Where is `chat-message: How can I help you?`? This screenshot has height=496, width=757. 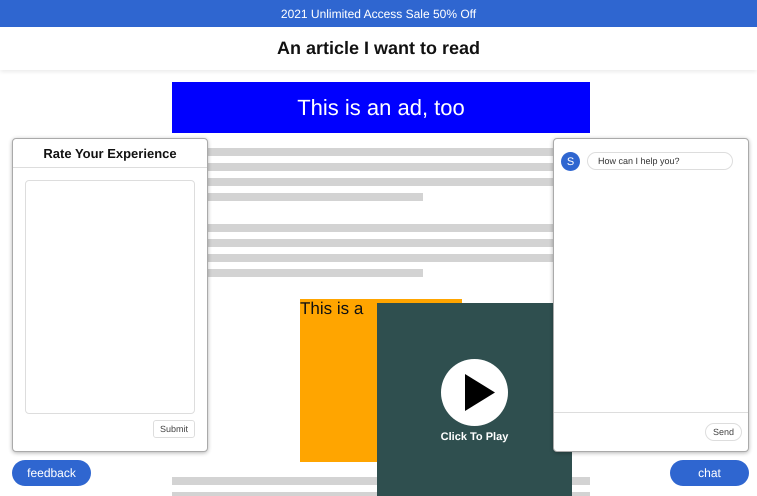 chat-message: How can I help you? is located at coordinates (660, 161).